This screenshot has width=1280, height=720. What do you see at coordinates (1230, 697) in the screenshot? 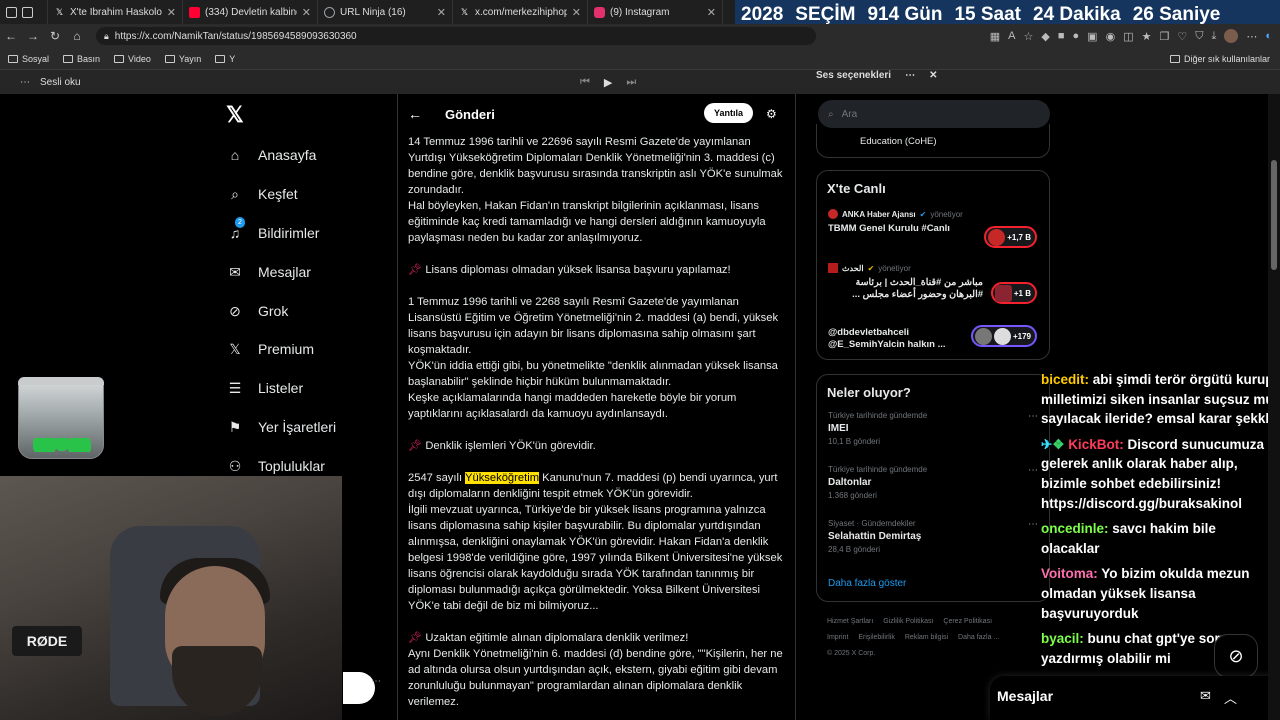
I see `chevron-up-icon: ︿` at bounding box center [1230, 697].